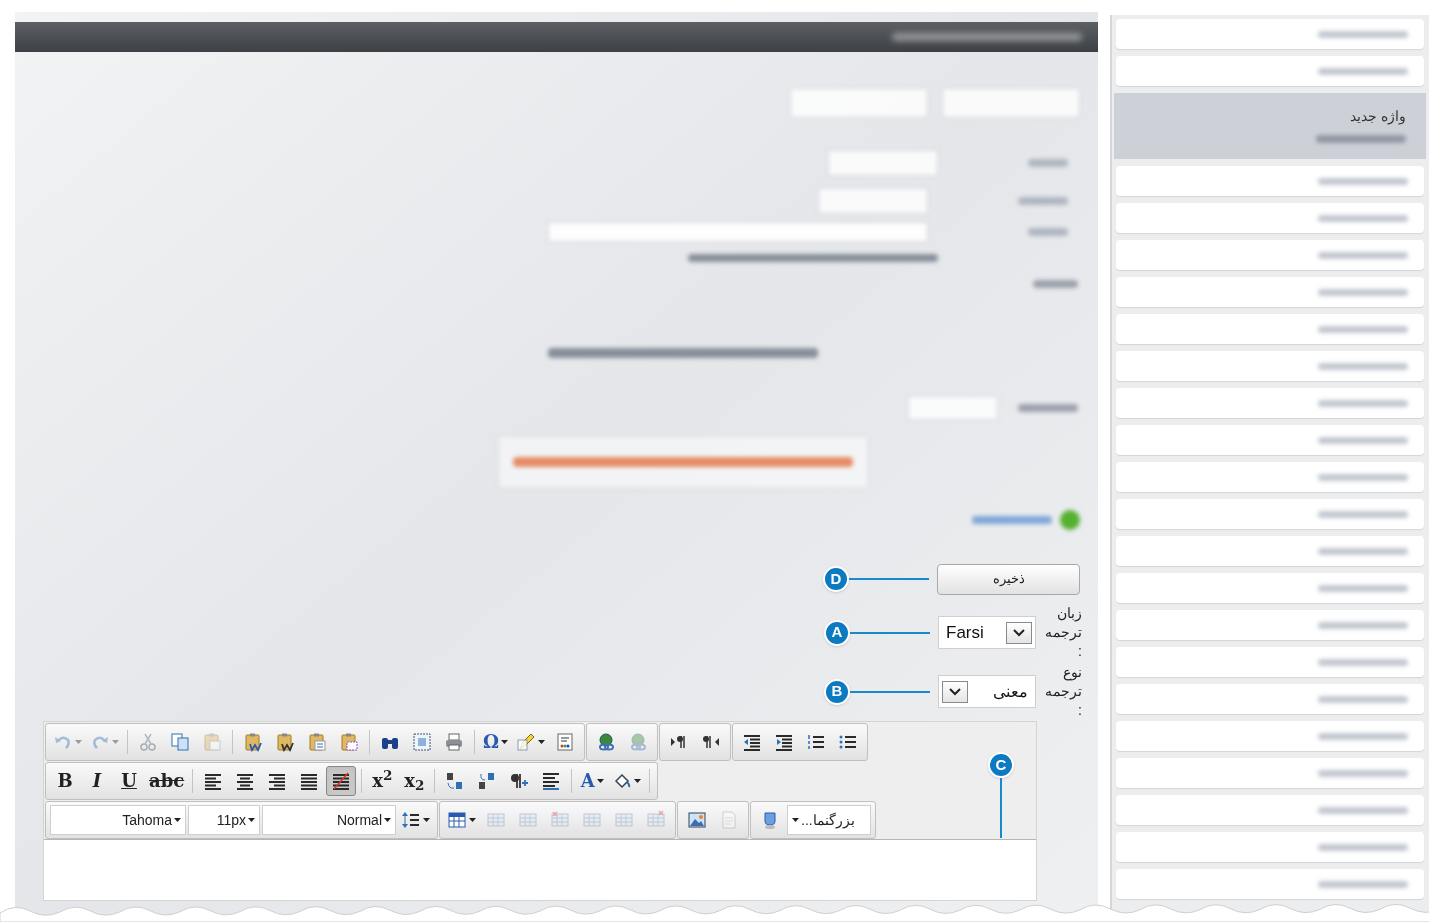  I want to click on dropdown-select: معنی, so click(987, 691).